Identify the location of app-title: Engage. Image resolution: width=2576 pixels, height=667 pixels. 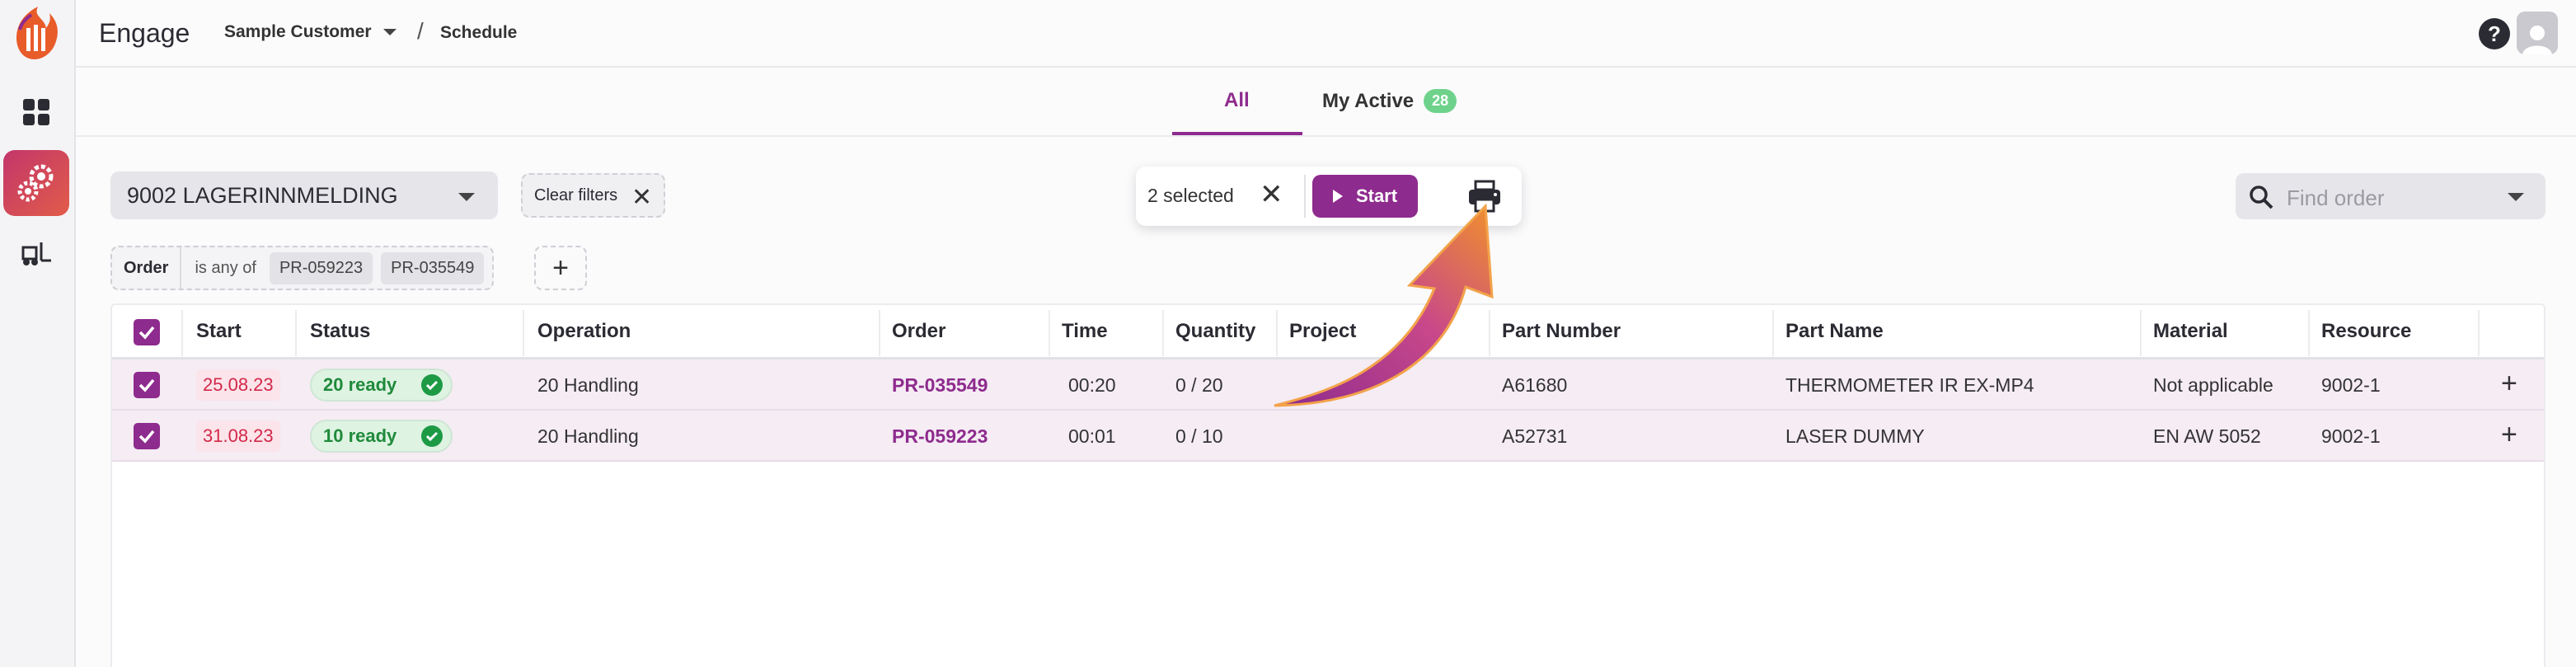
(145, 33).